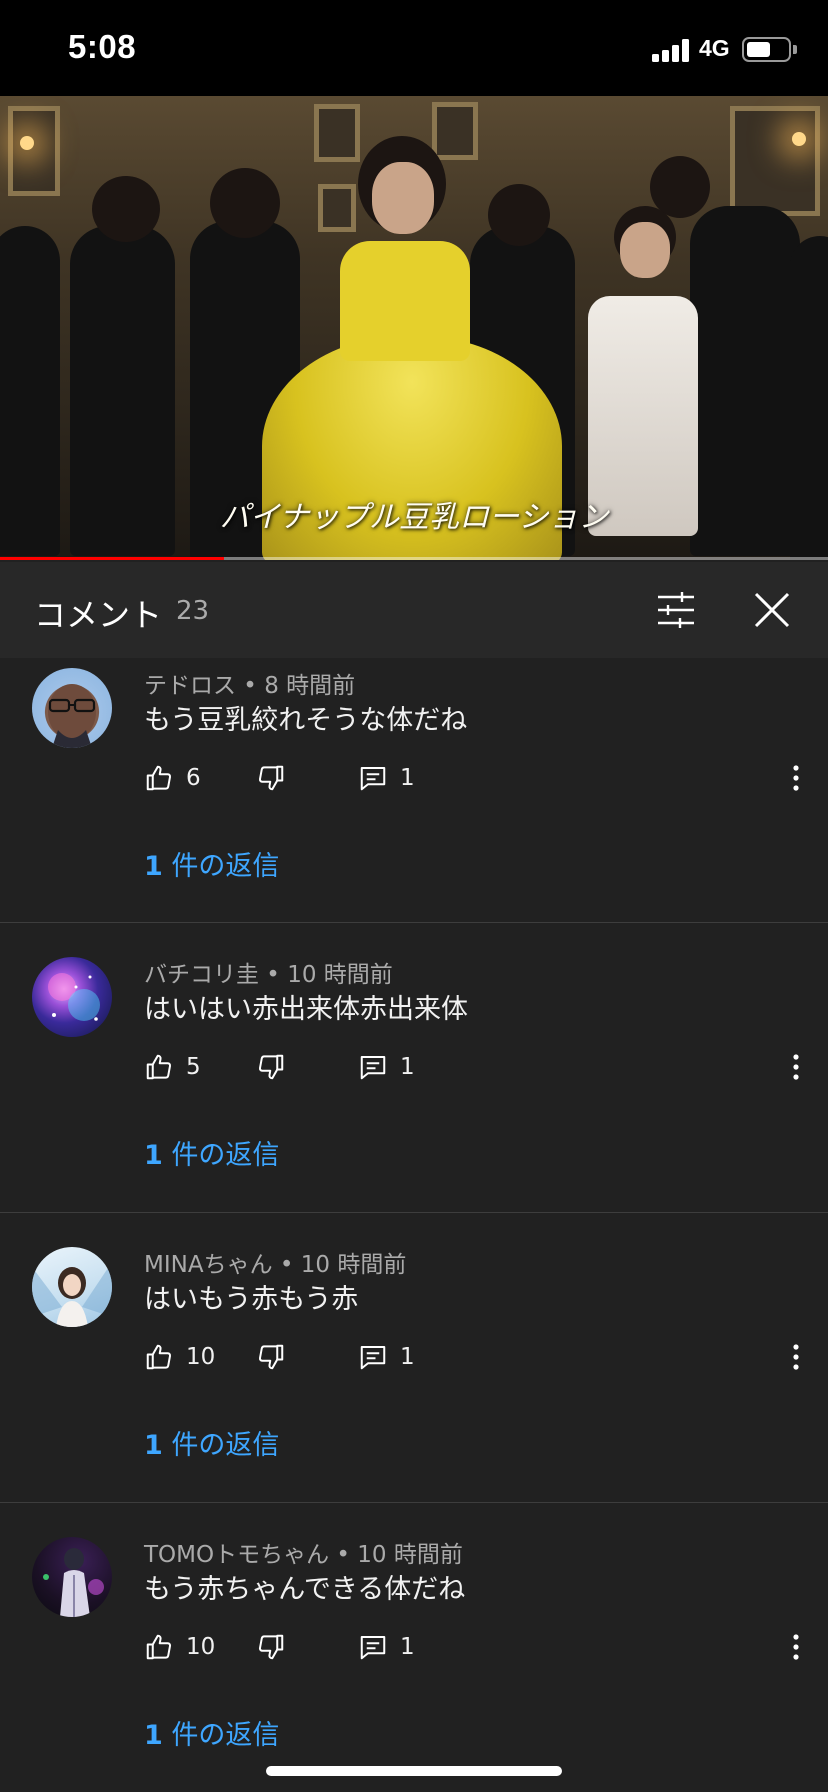  What do you see at coordinates (102, 46) in the screenshot?
I see `status-time: 5:08` at bounding box center [102, 46].